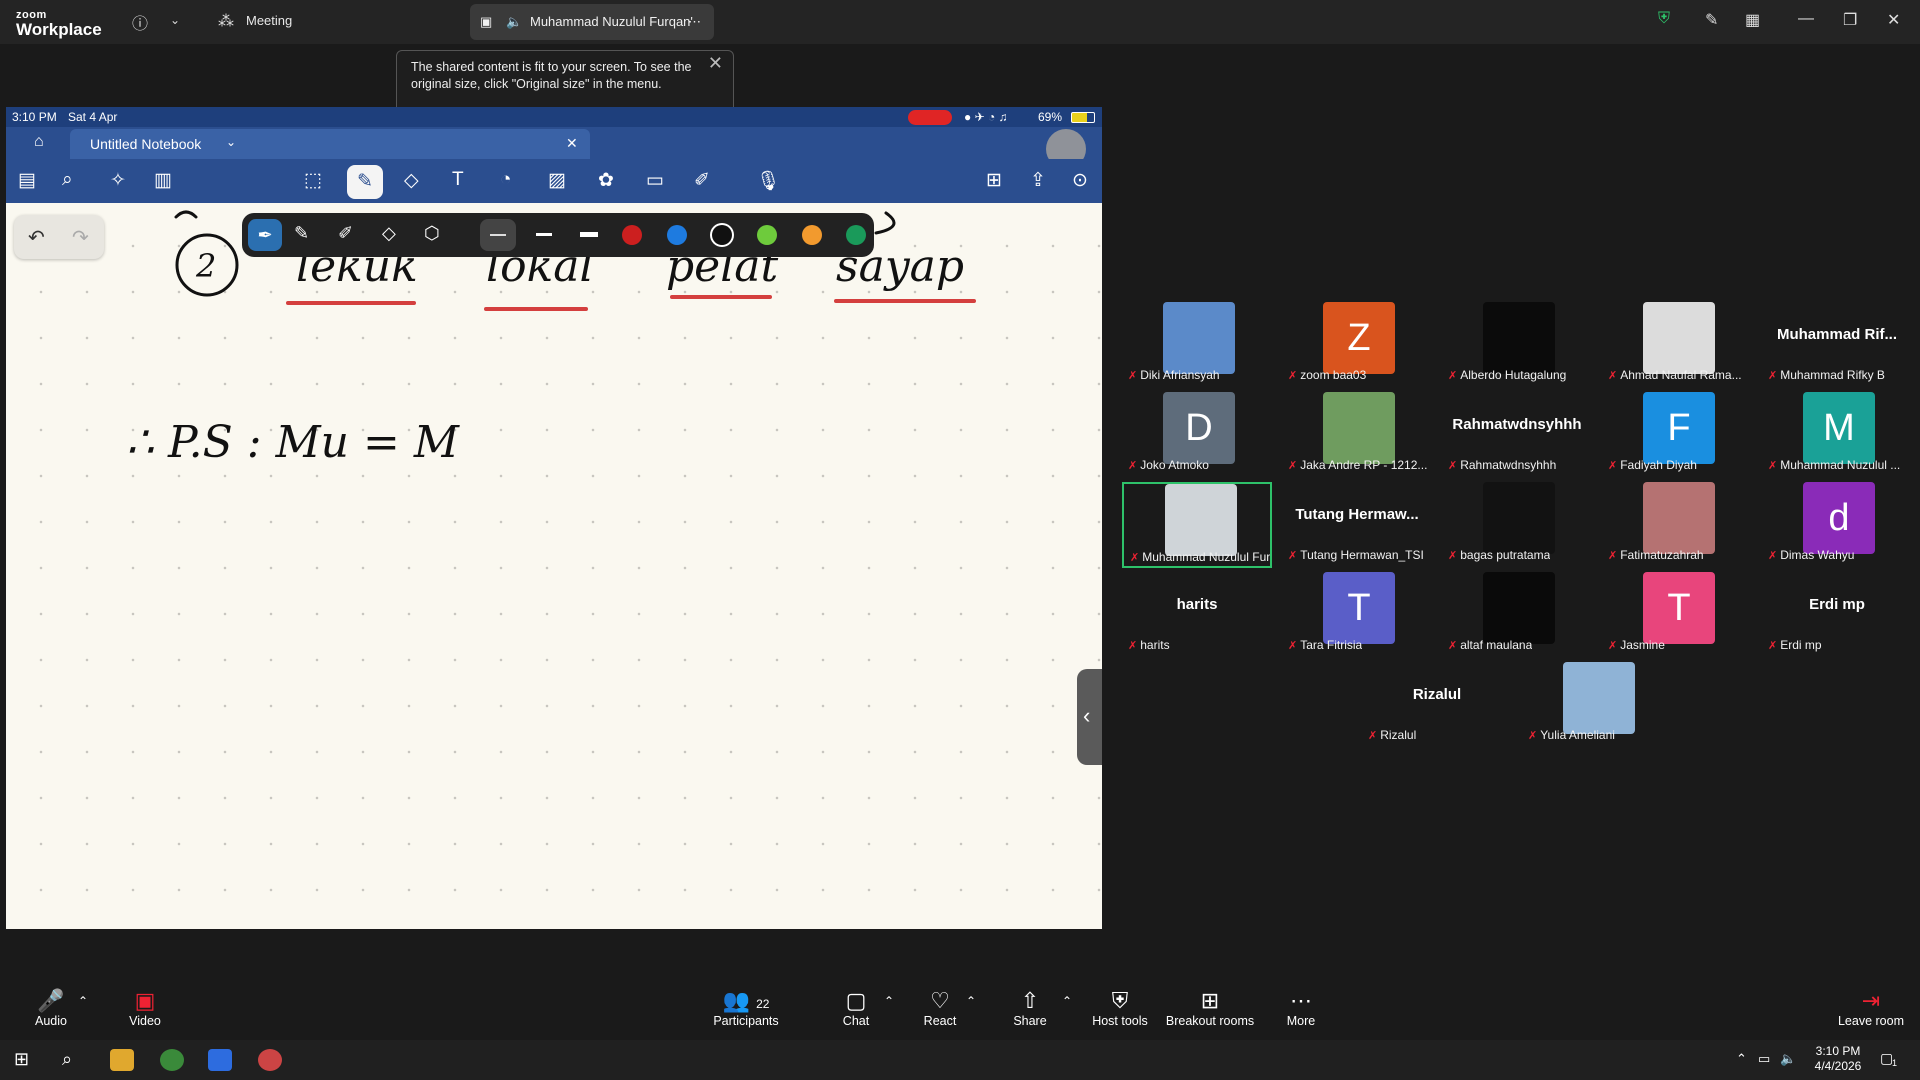 Image resolution: width=1920 pixels, height=1080 pixels. Describe the element at coordinates (140, 22) in the screenshot. I see `info-icon: ⓘ` at that location.